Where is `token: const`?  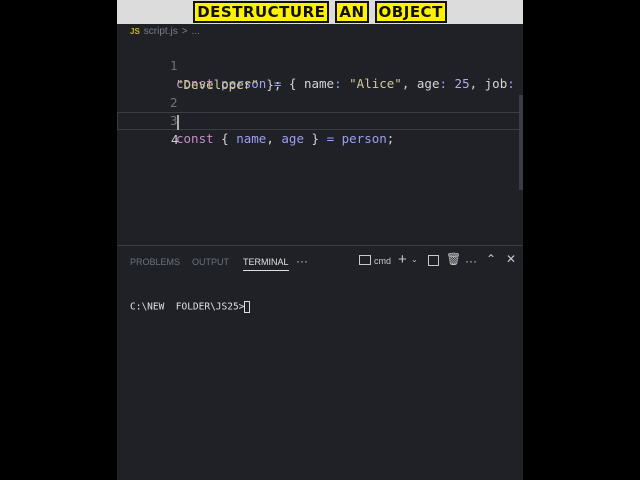 token: const is located at coordinates (195, 138).